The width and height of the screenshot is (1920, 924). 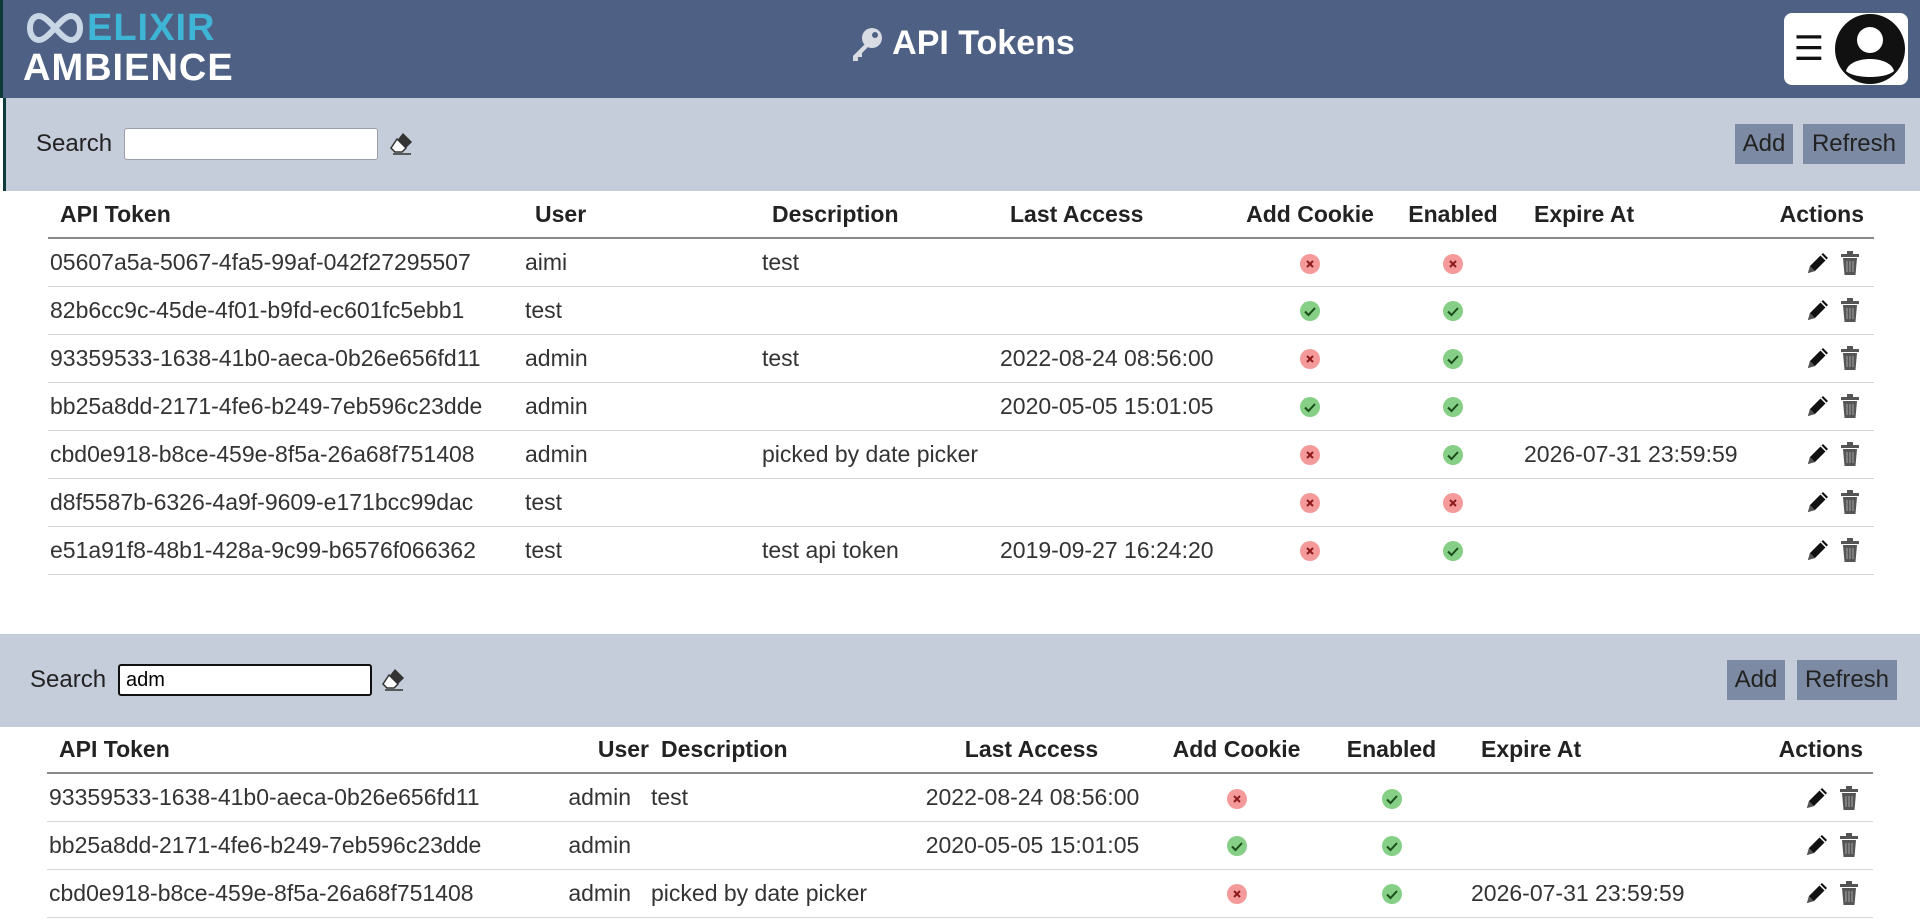 What do you see at coordinates (879, 262) in the screenshot?
I see `description-cell: test` at bounding box center [879, 262].